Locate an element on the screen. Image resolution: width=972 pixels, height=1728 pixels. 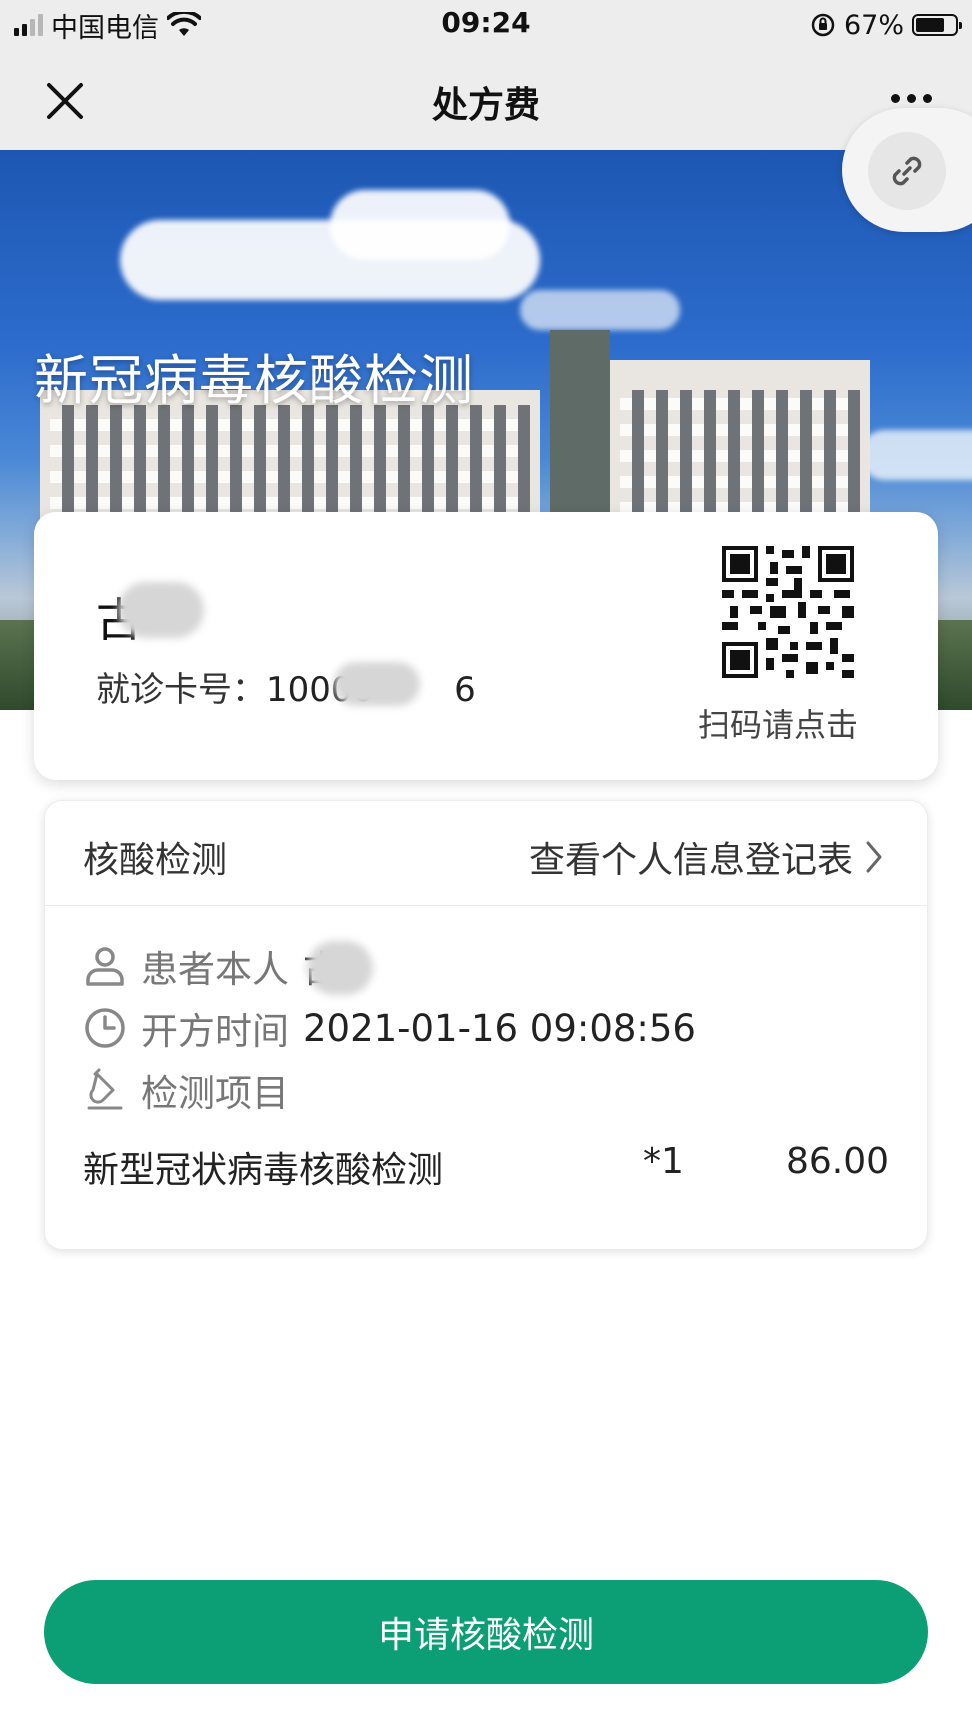
battery-icon is located at coordinates (937, 25).